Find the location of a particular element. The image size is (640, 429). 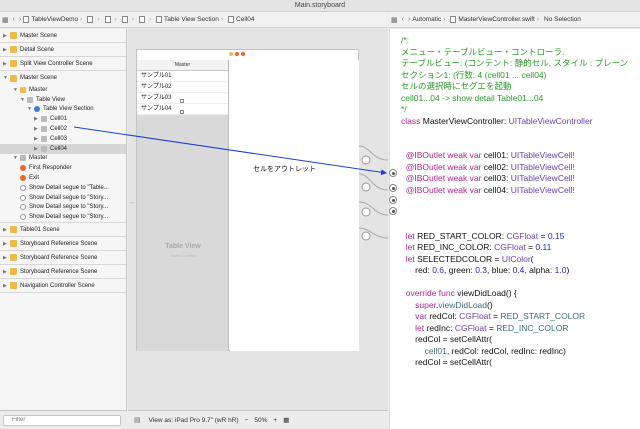

outline-item: ▶ Cell04 is located at coordinates (63, 148).